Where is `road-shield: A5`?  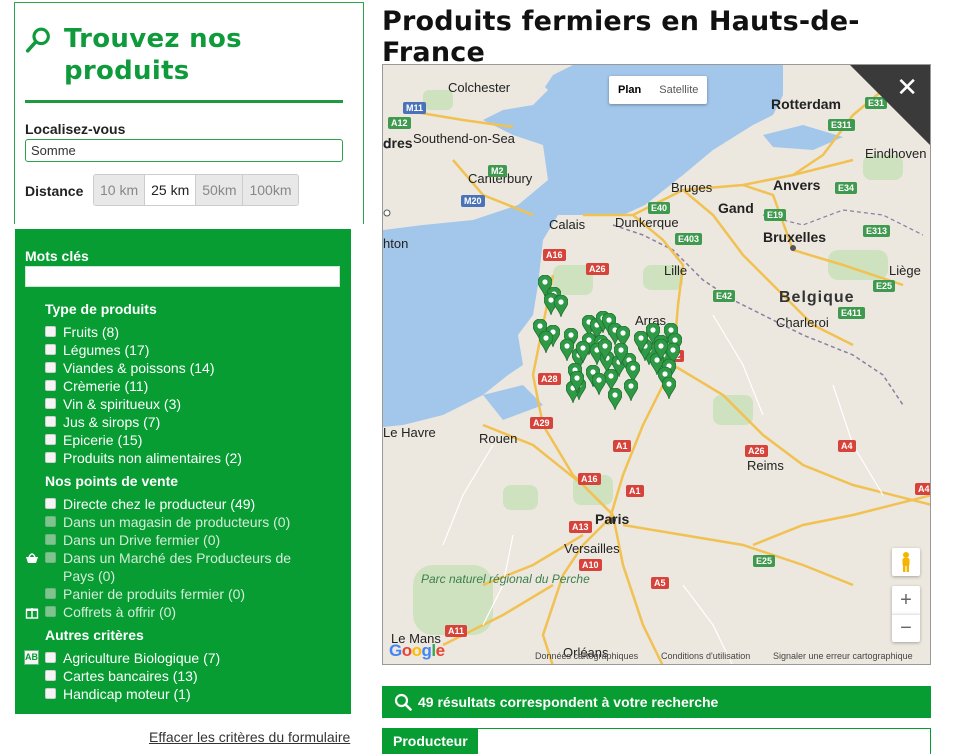 road-shield: A5 is located at coordinates (660, 583).